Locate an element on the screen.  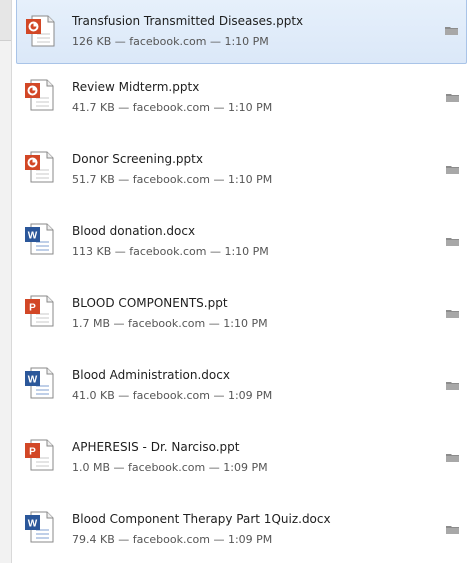
file-name: BLOOD COMPONENTS.ppt is located at coordinates (150, 303).